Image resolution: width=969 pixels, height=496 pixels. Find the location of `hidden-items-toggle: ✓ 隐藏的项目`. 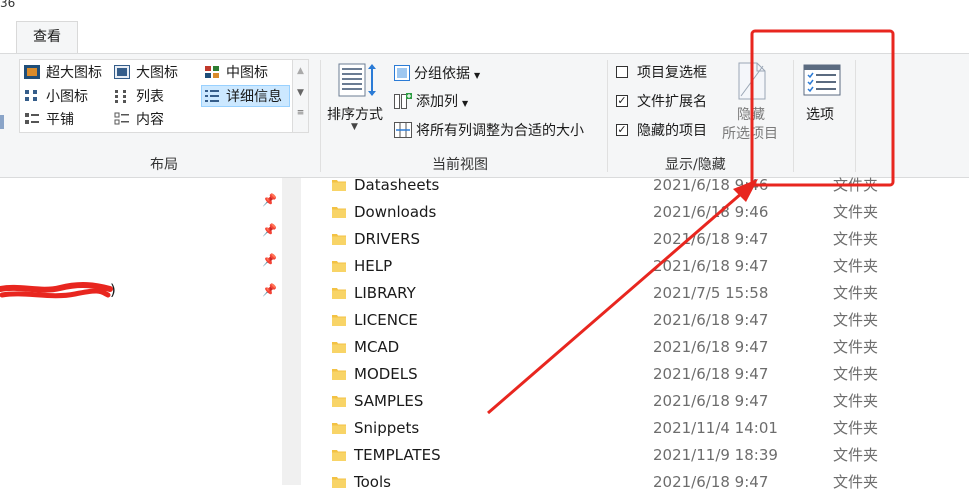

hidden-items-toggle: ✓ 隐藏的项目 is located at coordinates (661, 131).